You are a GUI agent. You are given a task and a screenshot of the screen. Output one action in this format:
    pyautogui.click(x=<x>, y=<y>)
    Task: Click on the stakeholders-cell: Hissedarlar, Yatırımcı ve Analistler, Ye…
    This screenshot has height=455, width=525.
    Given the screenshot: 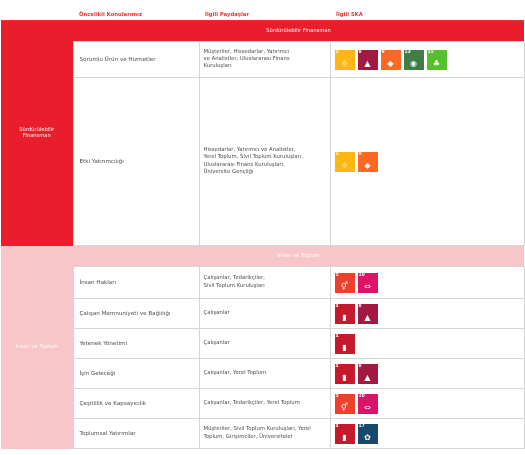 What is the action you would take?
    pyautogui.click(x=264, y=161)
    